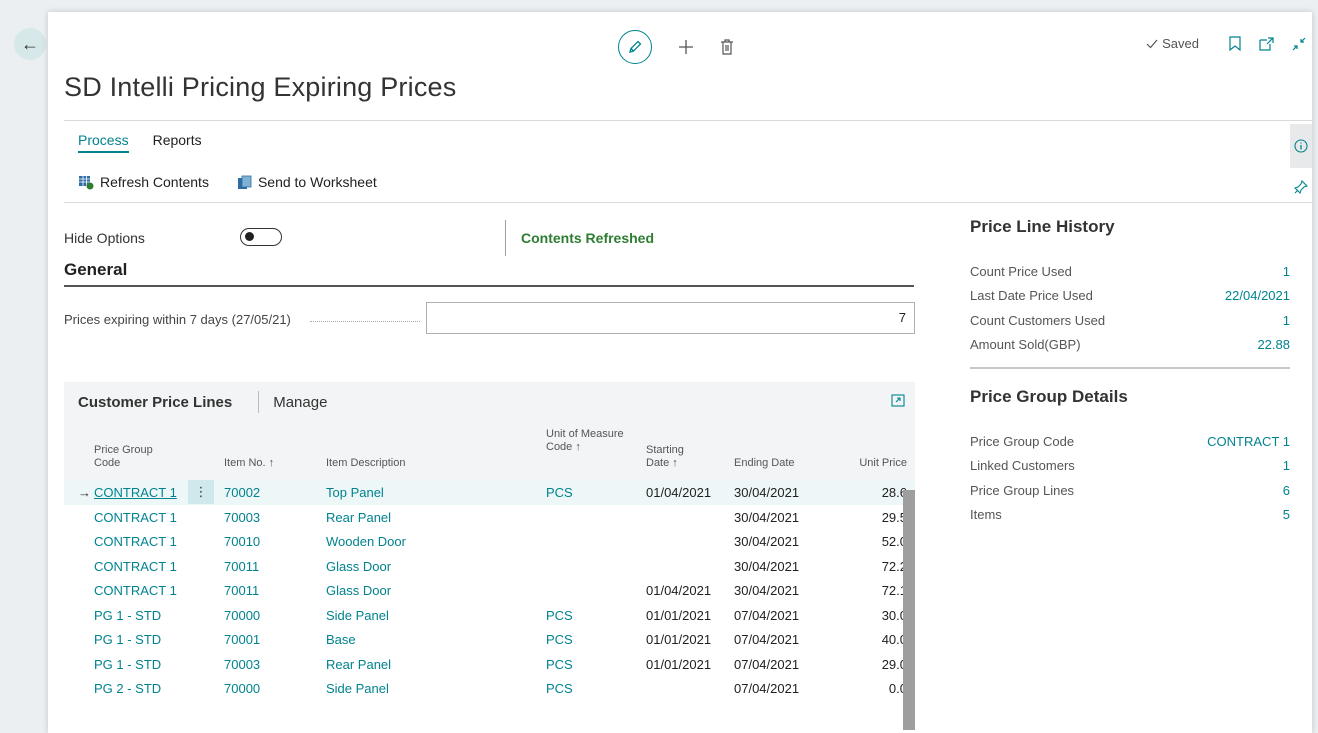 The image size is (1318, 733). What do you see at coordinates (242, 492) in the screenshot?
I see `item-no-cell: 70002` at bounding box center [242, 492].